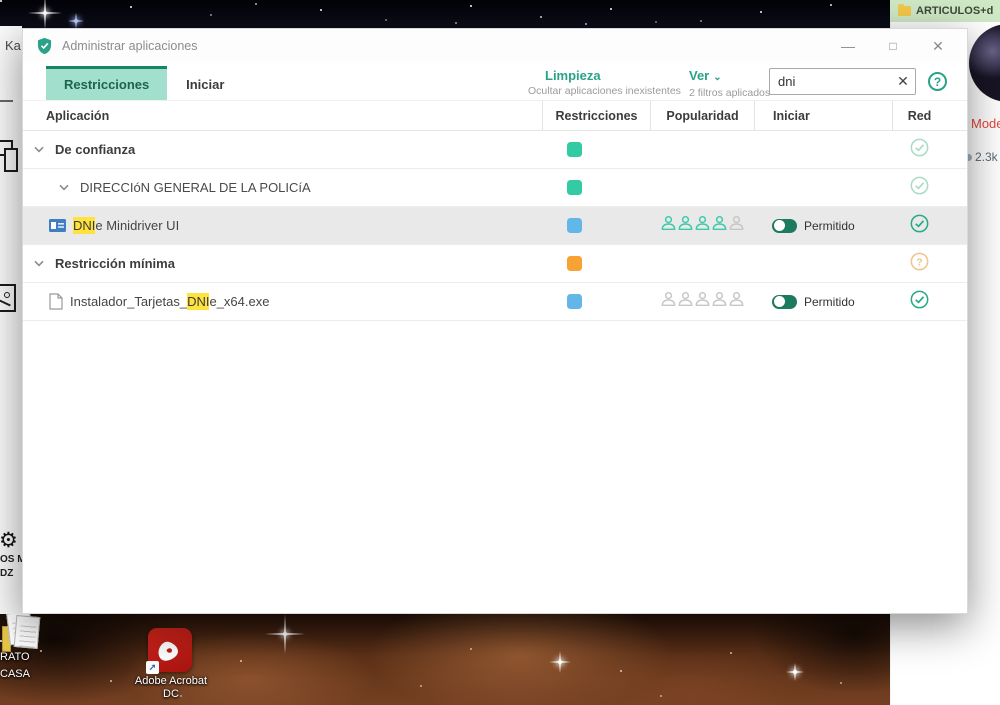  Describe the element at coordinates (904, 10) in the screenshot. I see `folder-icon` at that location.